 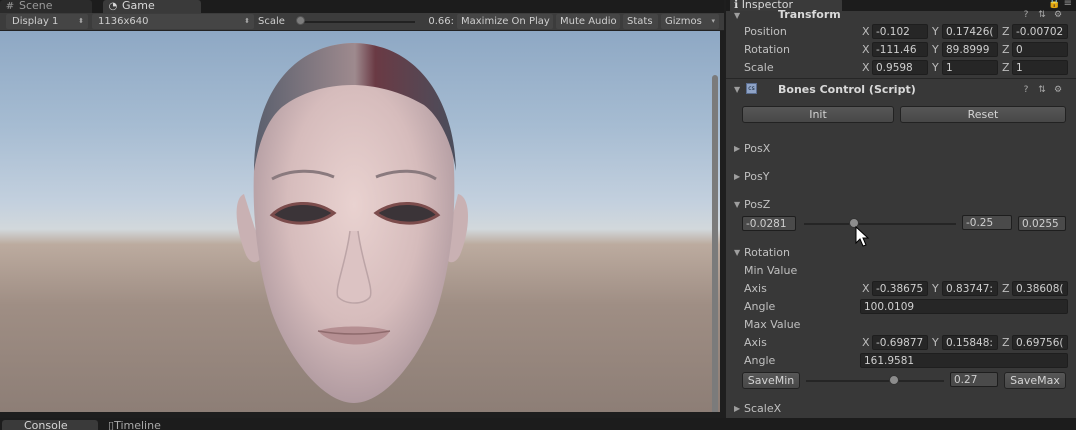 What do you see at coordinates (900, 342) in the screenshot?
I see `max-axis-x-field: -0.69877` at bounding box center [900, 342].